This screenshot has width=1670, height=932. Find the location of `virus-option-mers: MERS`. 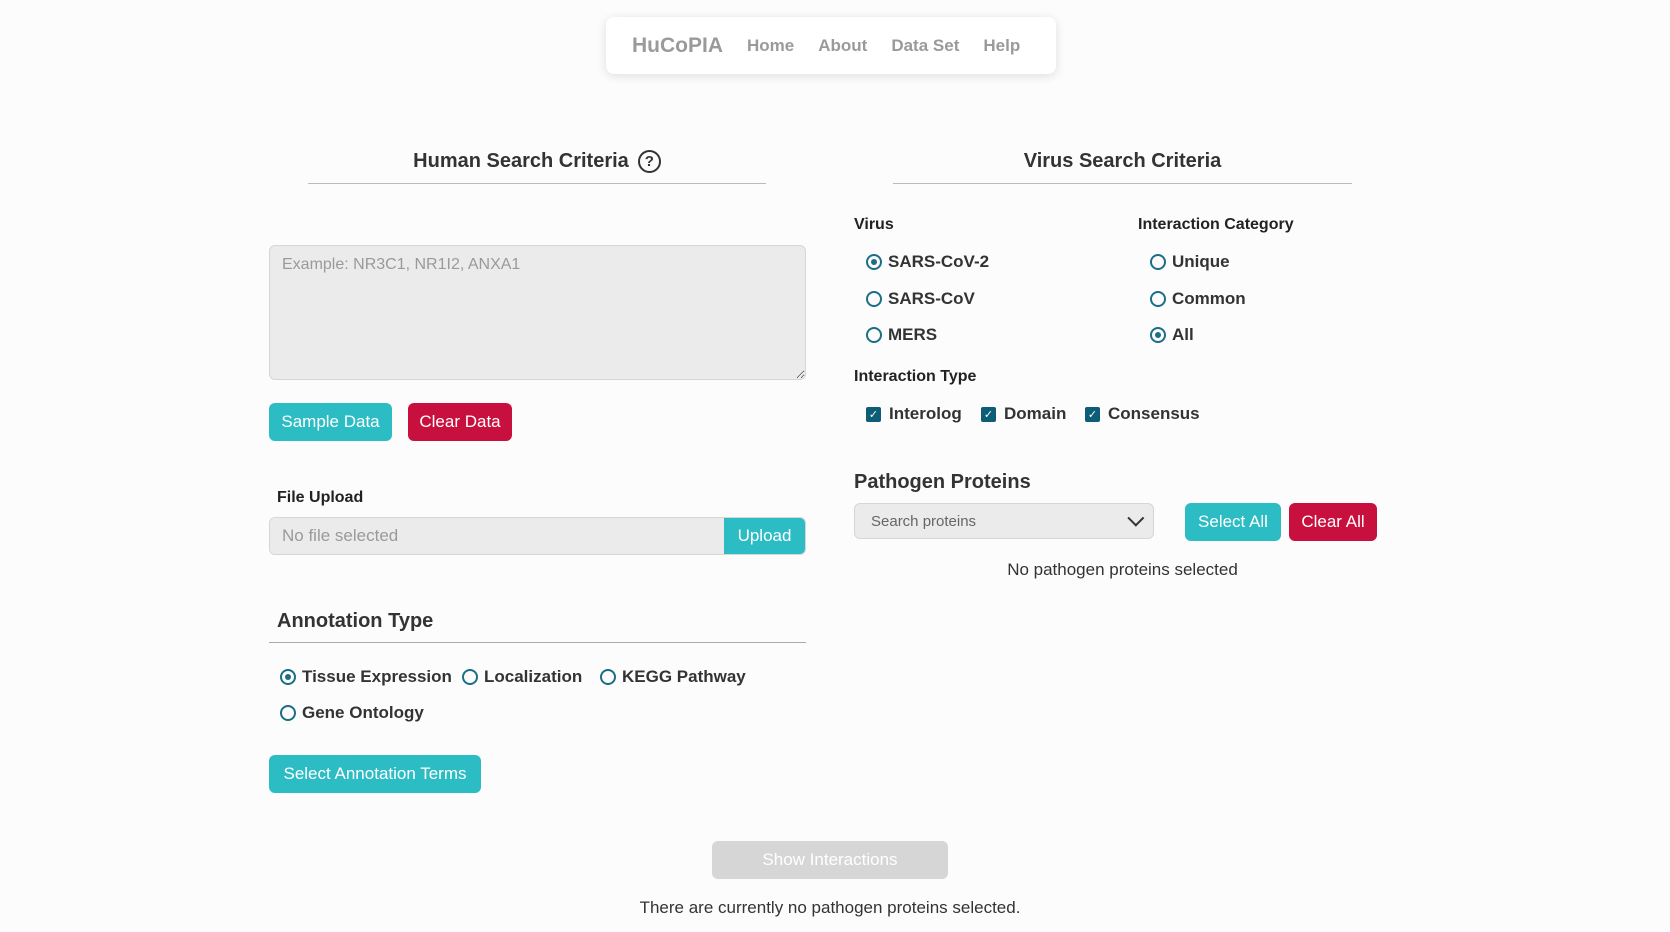

virus-option-mers: MERS is located at coordinates (901, 335).